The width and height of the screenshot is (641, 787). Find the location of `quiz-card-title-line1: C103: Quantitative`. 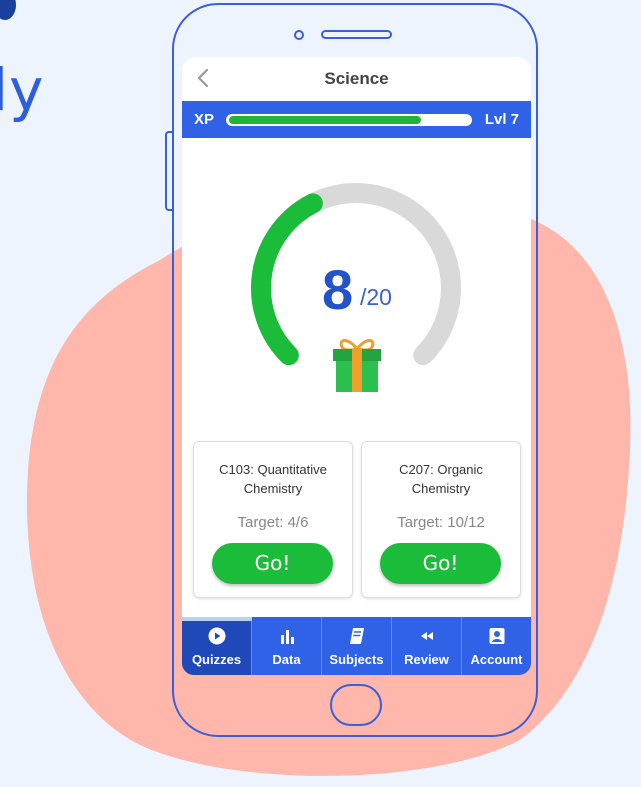

quiz-card-title-line1: C103: Quantitative is located at coordinates (273, 469).